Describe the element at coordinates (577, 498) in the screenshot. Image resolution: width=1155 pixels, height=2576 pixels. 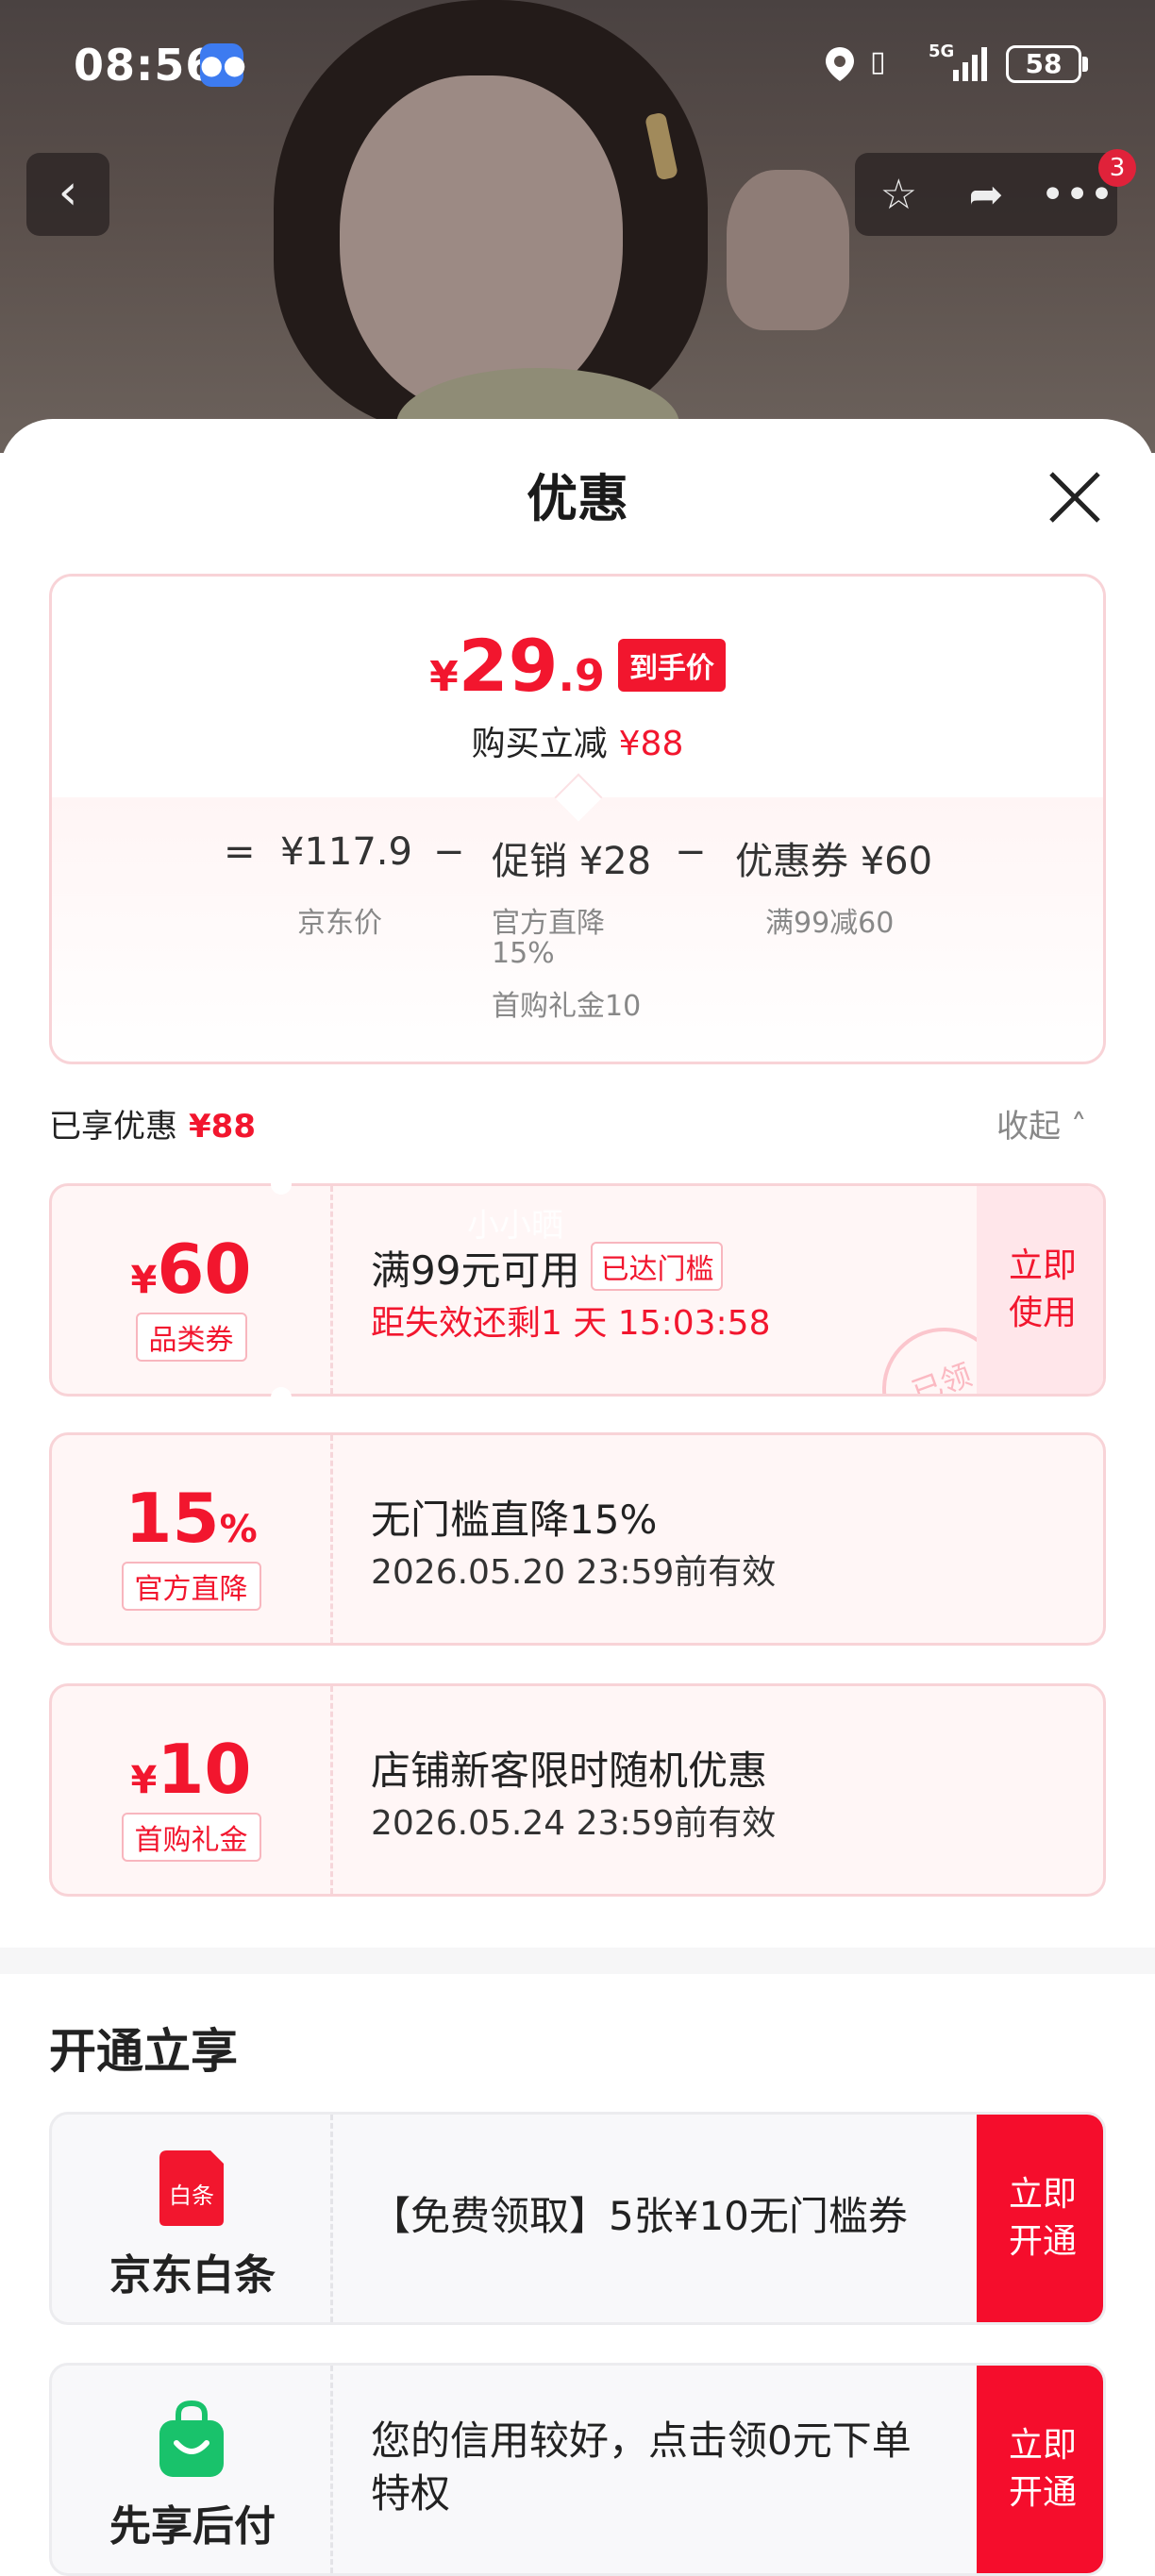
I see `sheet-title: 优惠` at that location.